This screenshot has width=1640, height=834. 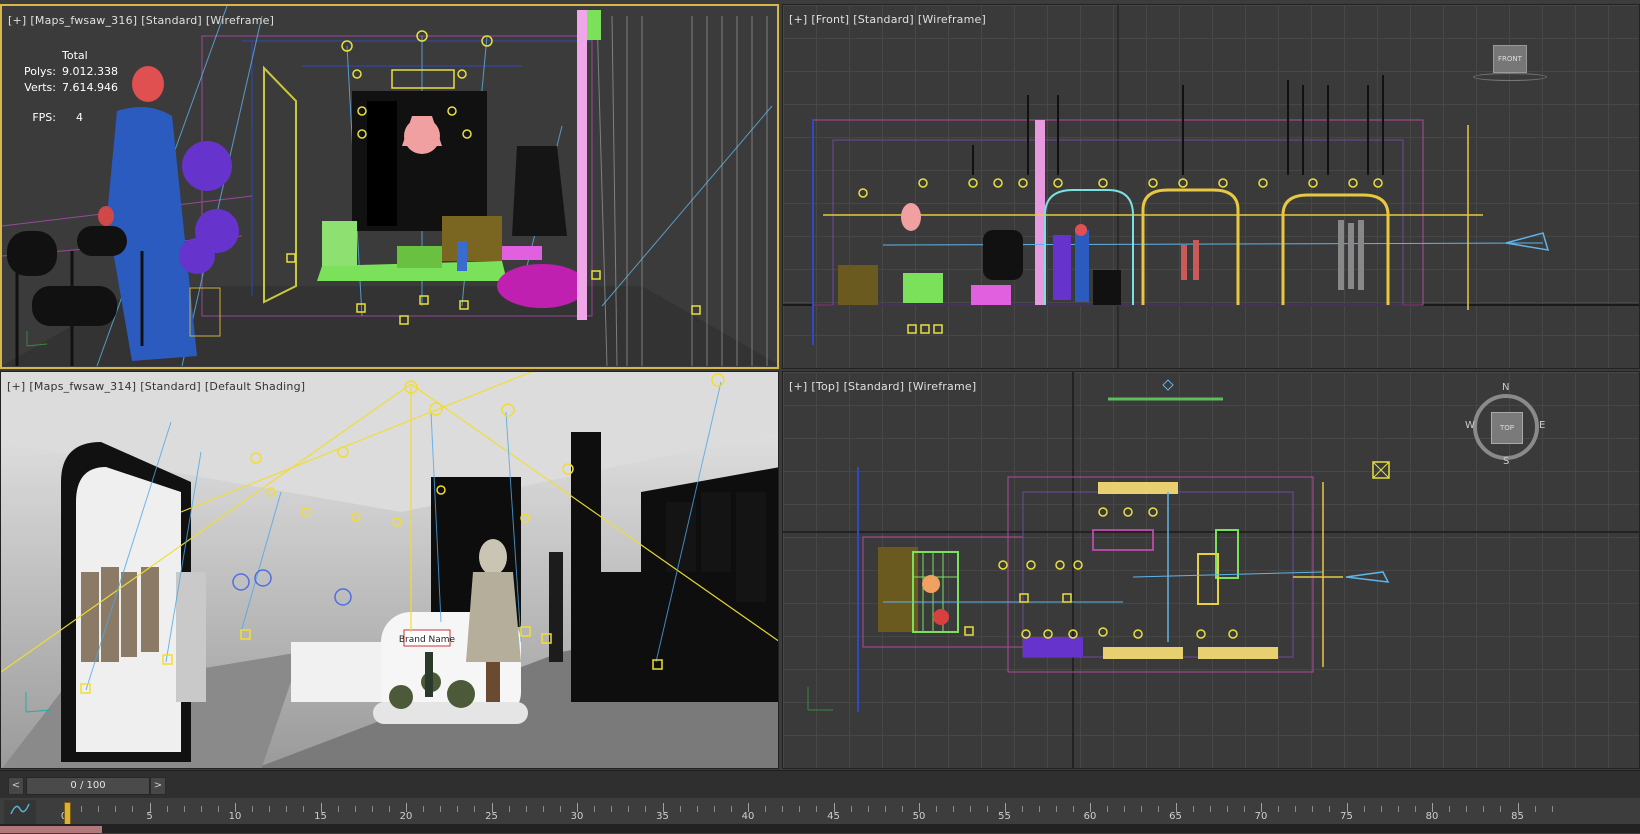 What do you see at coordinates (79, 117) in the screenshot?
I see `stats-fps-value: 4` at bounding box center [79, 117].